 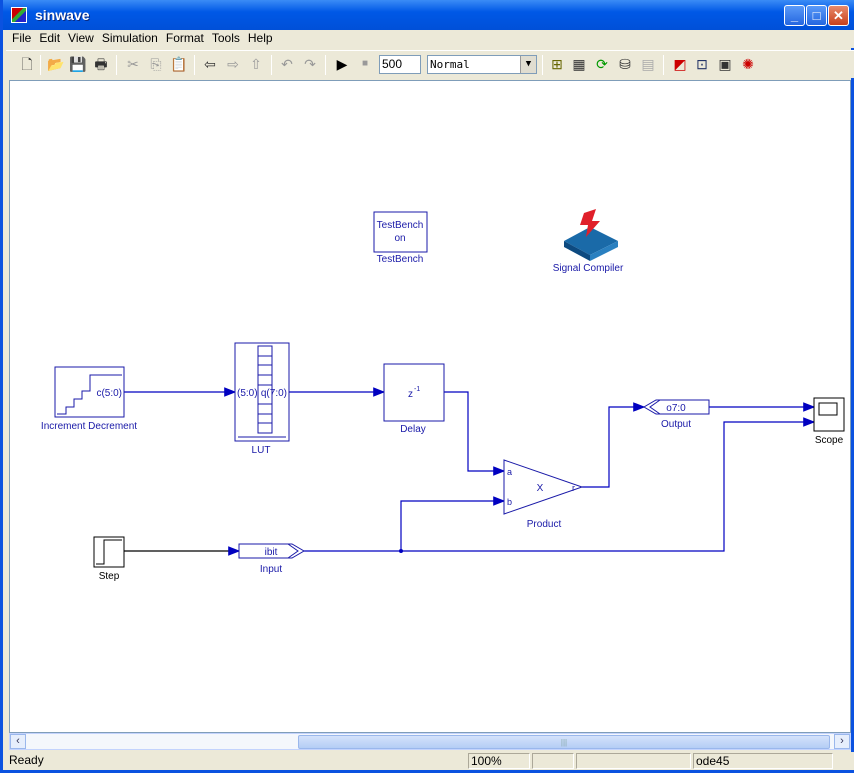 I want to click on menu-tools: Tools, so click(x=226, y=39).